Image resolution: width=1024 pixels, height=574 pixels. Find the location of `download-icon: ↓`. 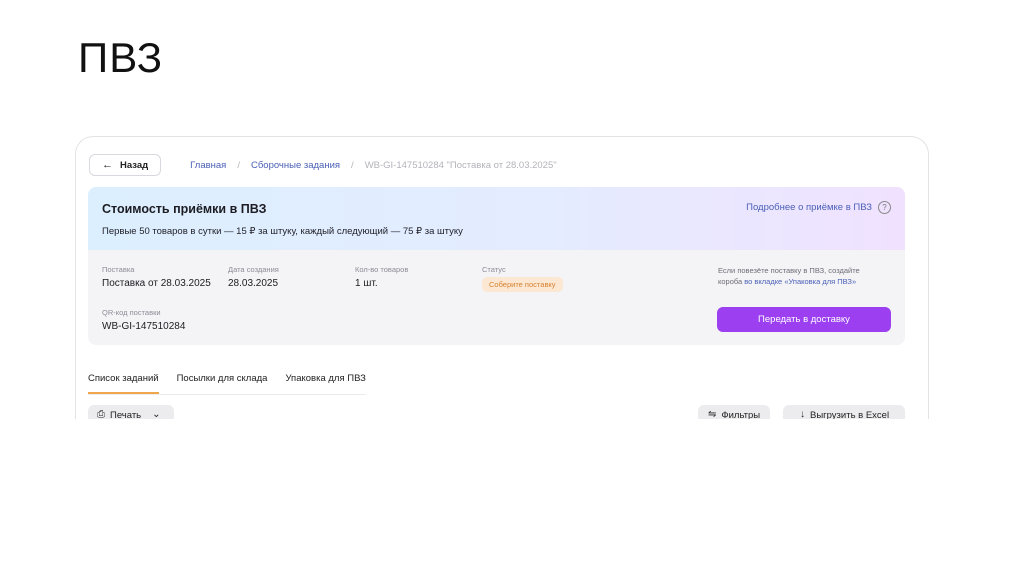

download-icon: ↓ is located at coordinates (802, 414).